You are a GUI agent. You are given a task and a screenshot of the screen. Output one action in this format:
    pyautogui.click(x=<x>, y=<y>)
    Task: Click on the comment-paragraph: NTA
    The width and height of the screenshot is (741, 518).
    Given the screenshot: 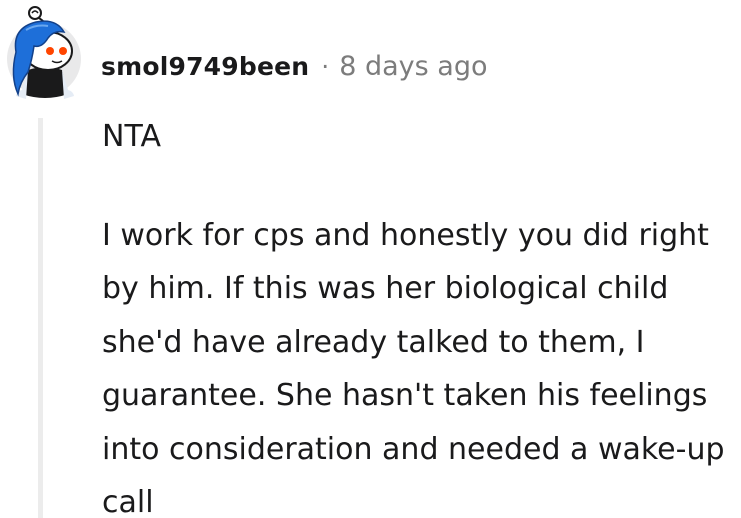 What is the action you would take?
    pyautogui.click(x=131, y=136)
    